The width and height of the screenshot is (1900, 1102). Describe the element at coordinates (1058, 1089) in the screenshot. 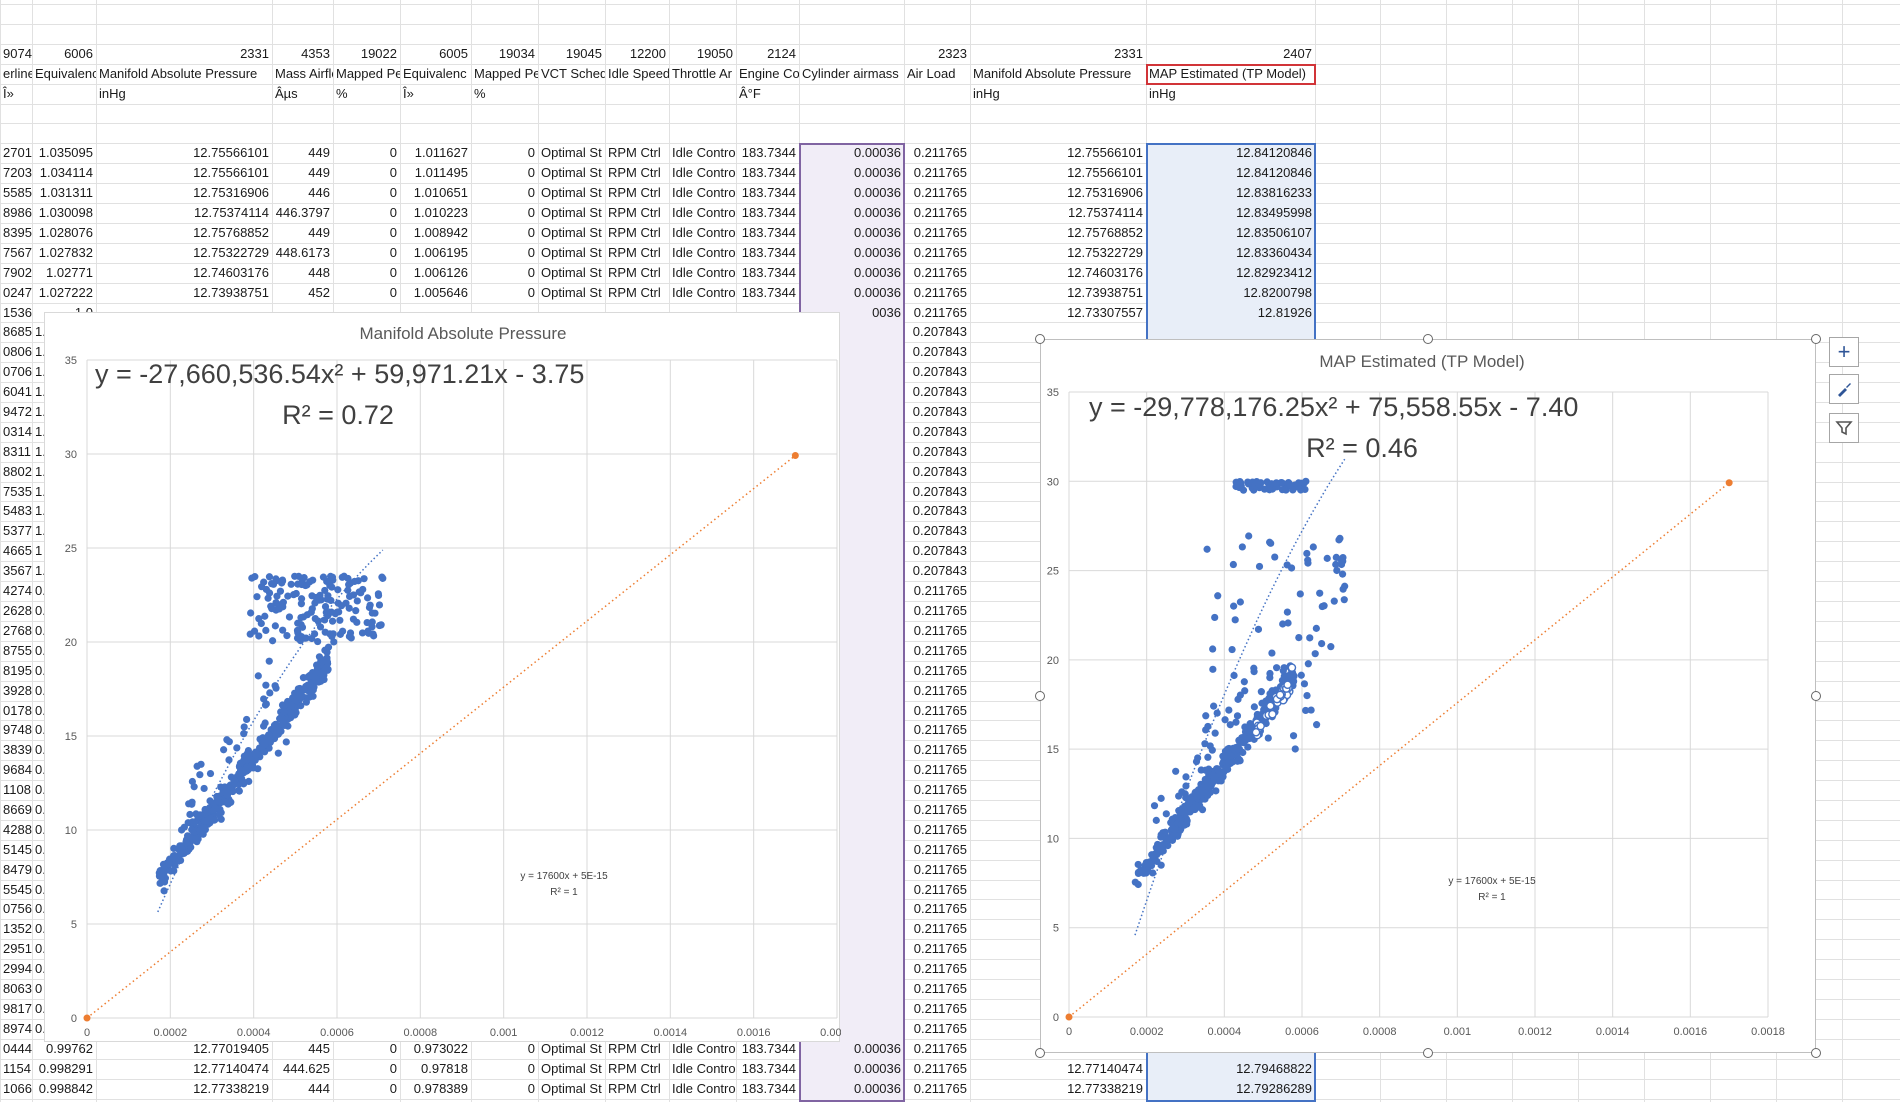

I see `cell: 12.77338219` at that location.